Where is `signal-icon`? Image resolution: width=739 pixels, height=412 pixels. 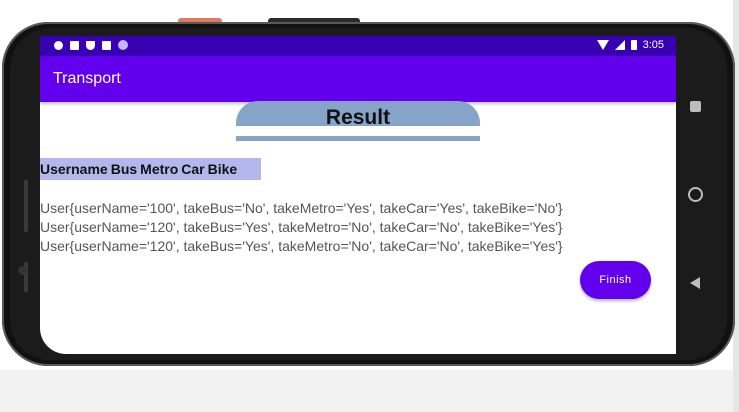 signal-icon is located at coordinates (619, 45).